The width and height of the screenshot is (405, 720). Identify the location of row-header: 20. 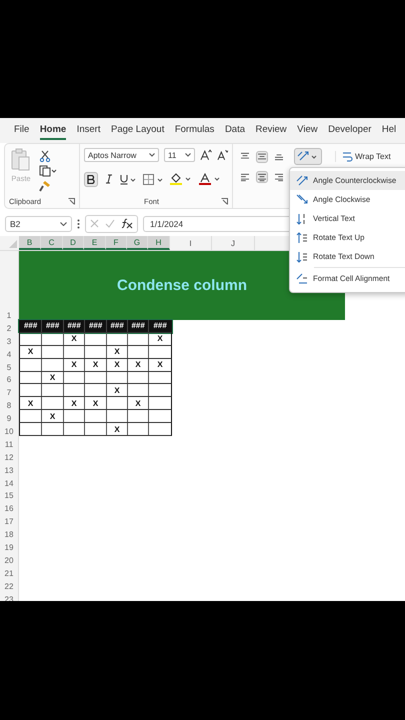
(9, 558).